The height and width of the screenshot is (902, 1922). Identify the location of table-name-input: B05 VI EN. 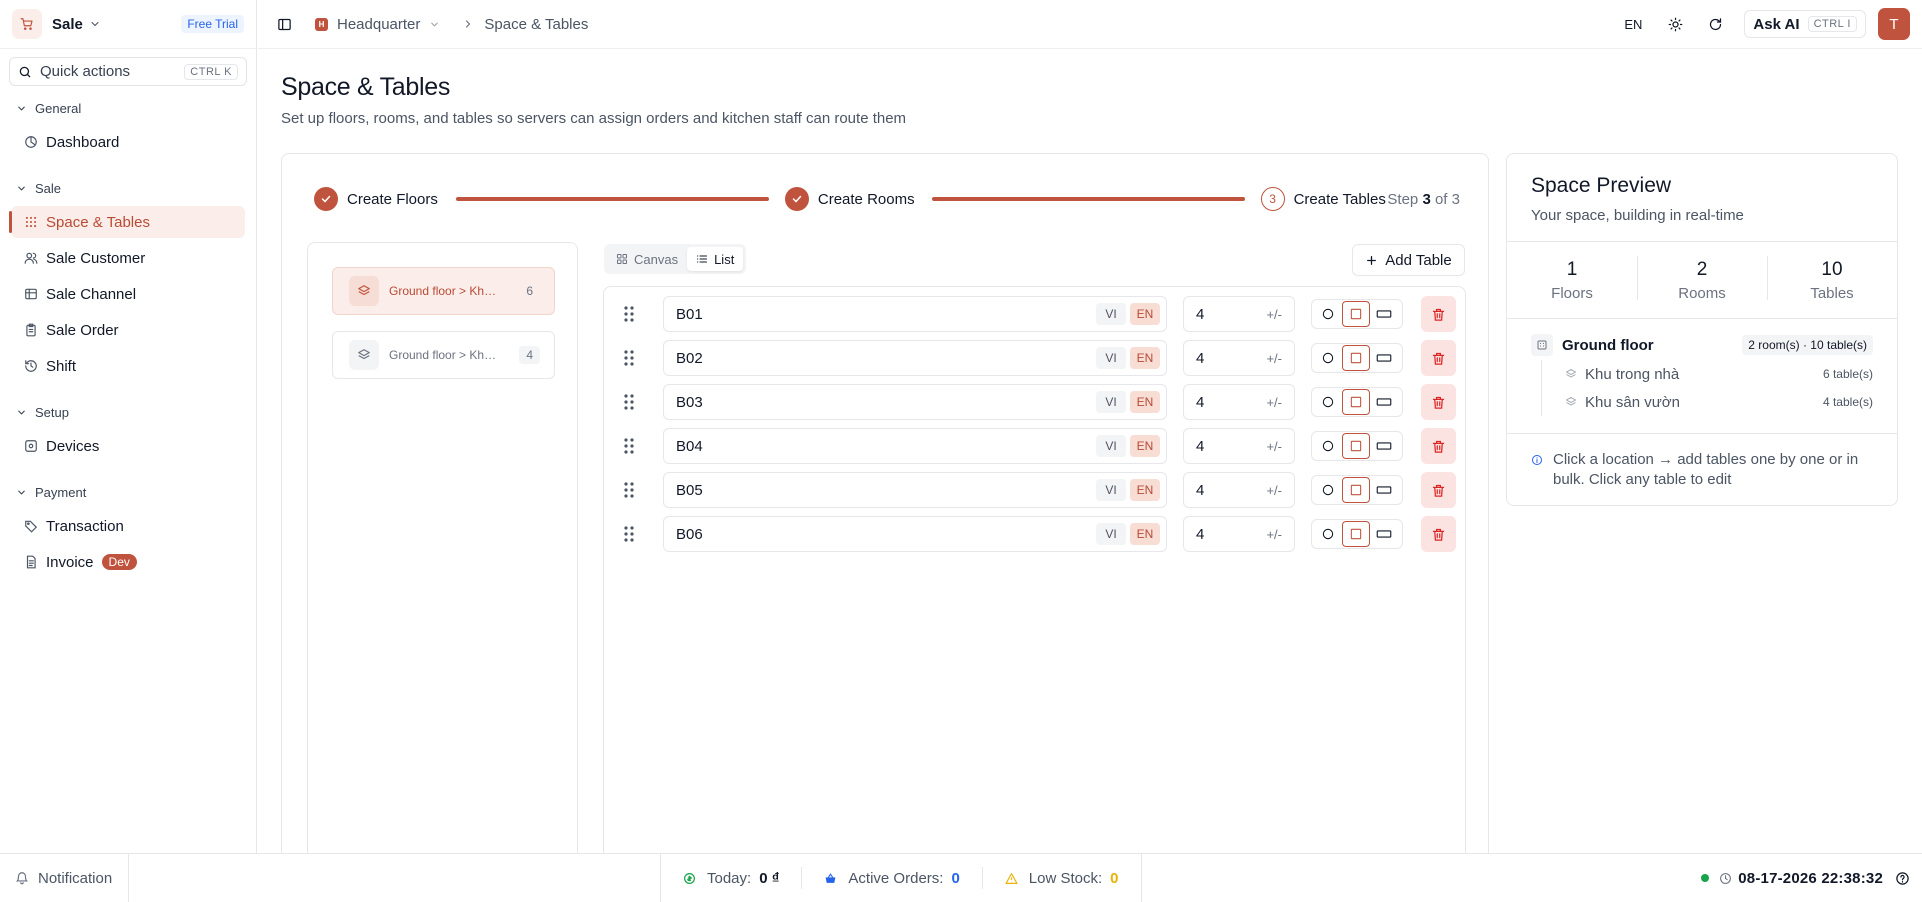
(915, 490).